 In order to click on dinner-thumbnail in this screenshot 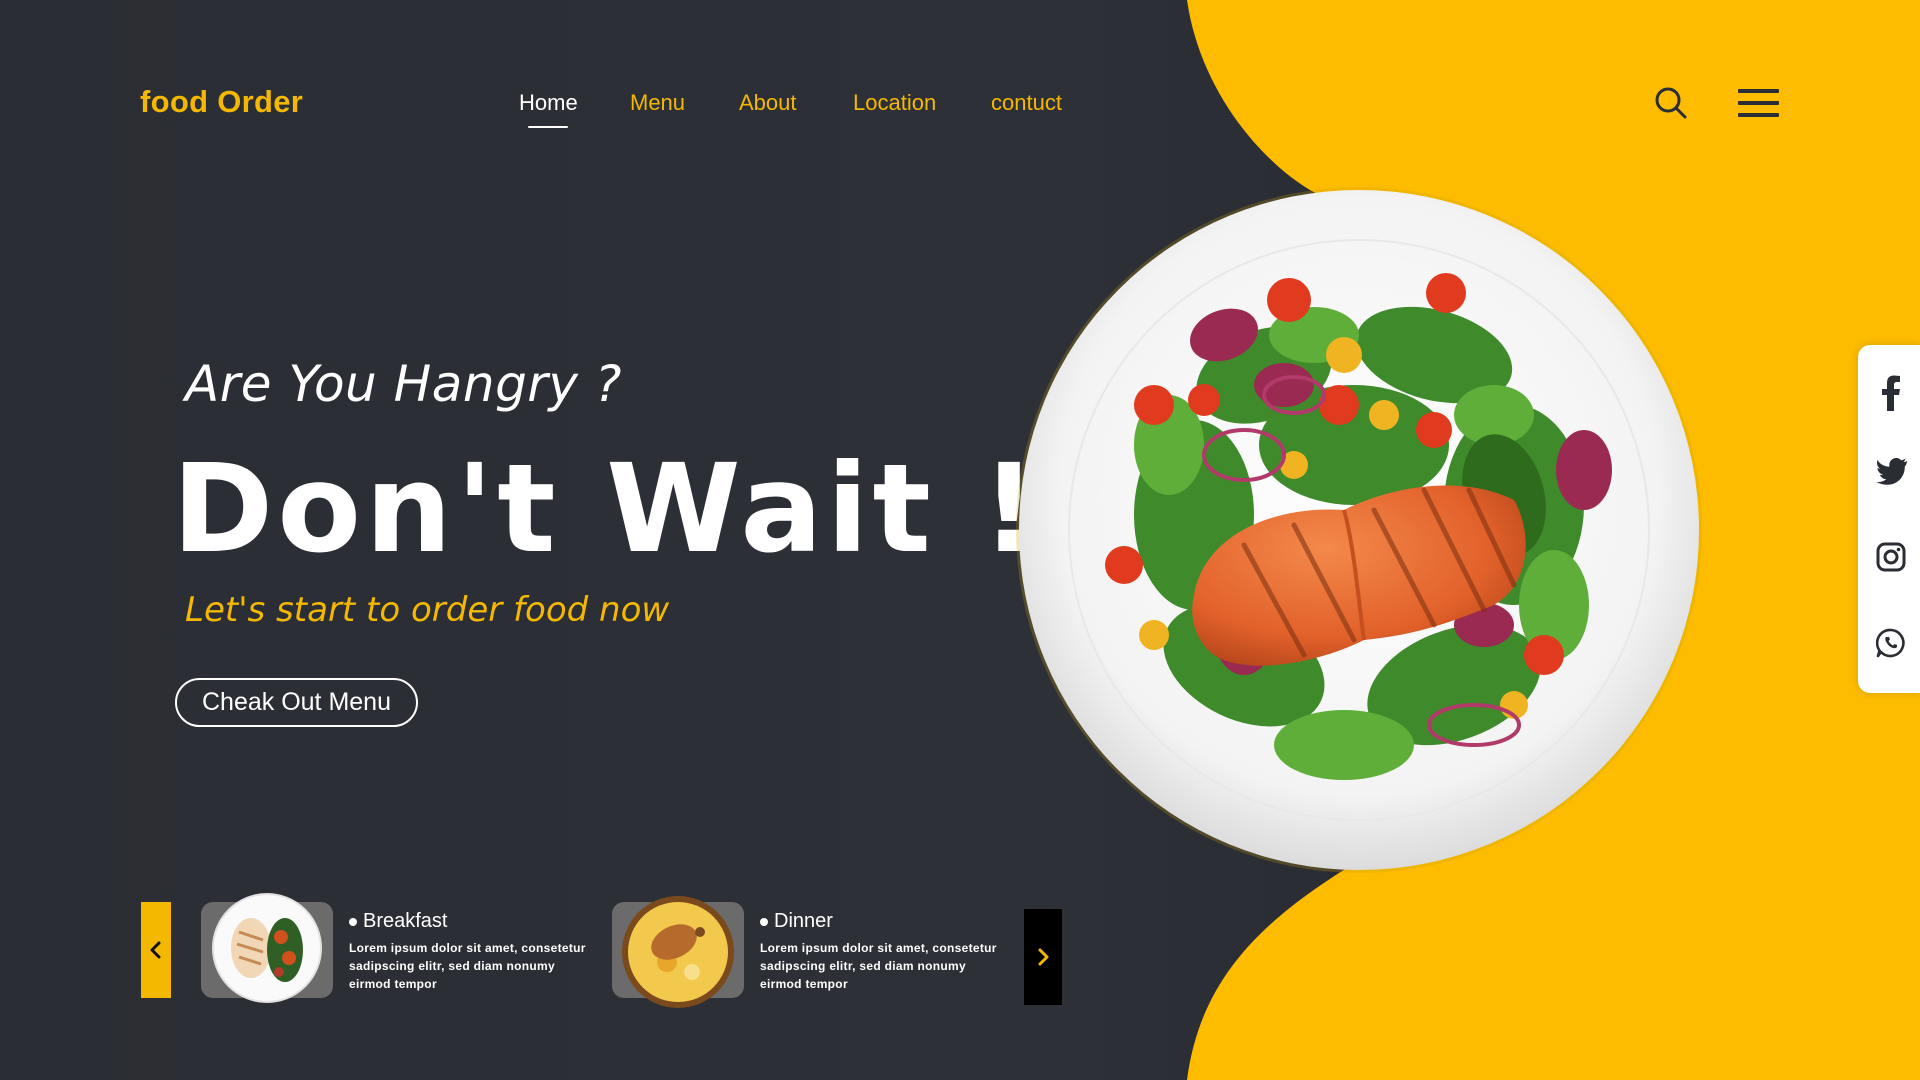, I will do `click(678, 952)`.